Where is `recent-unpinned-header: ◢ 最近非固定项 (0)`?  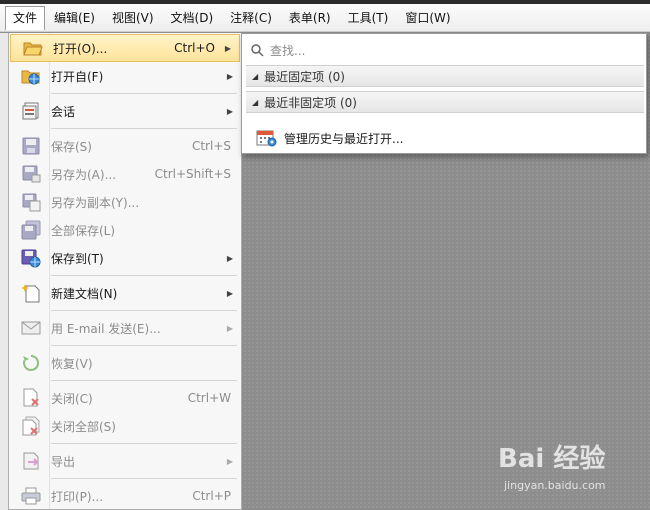 recent-unpinned-header: ◢ 最近非固定项 (0) is located at coordinates (445, 102).